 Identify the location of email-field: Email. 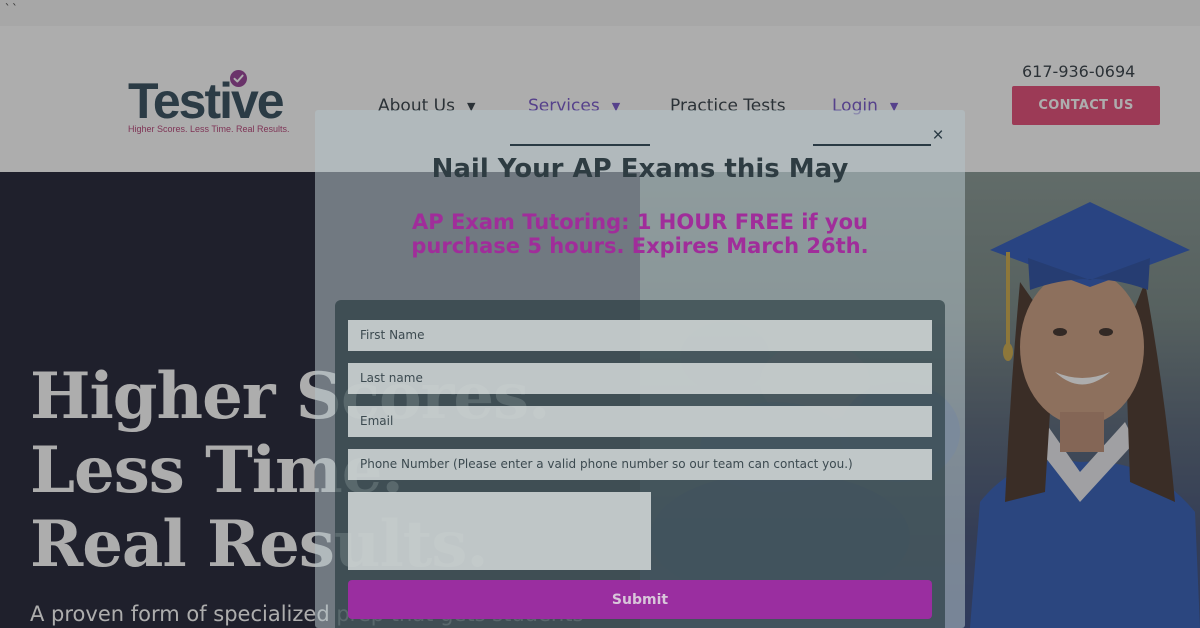
(640, 421).